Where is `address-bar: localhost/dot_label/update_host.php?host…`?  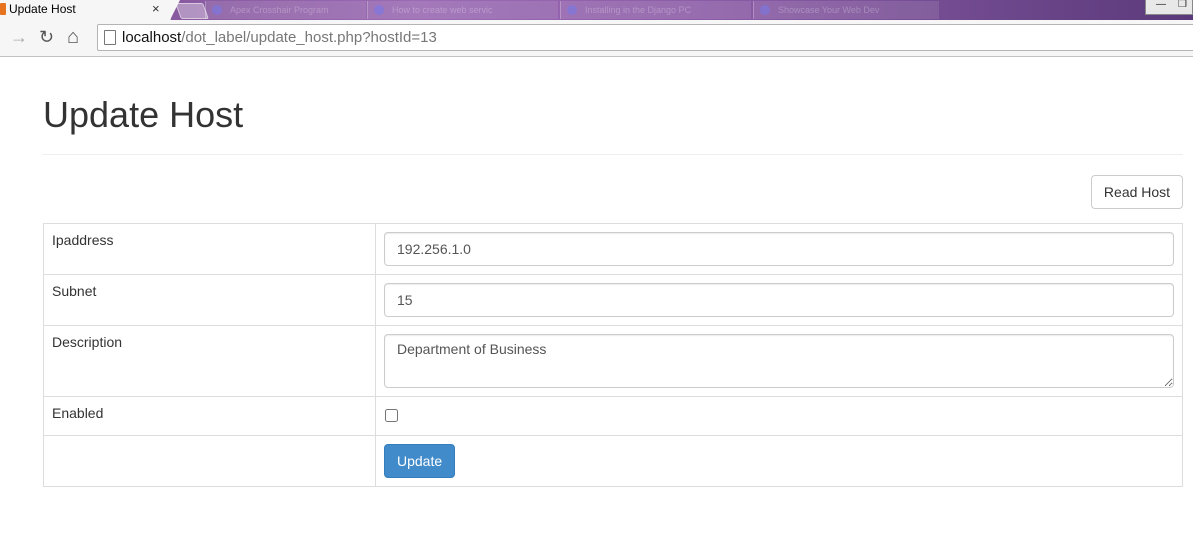 address-bar: localhost/dot_label/update_host.php?host… is located at coordinates (645, 37).